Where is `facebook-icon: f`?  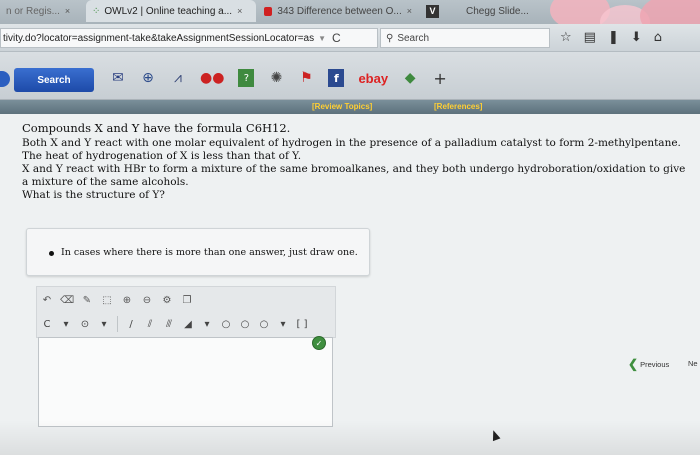 facebook-icon: f is located at coordinates (336, 78).